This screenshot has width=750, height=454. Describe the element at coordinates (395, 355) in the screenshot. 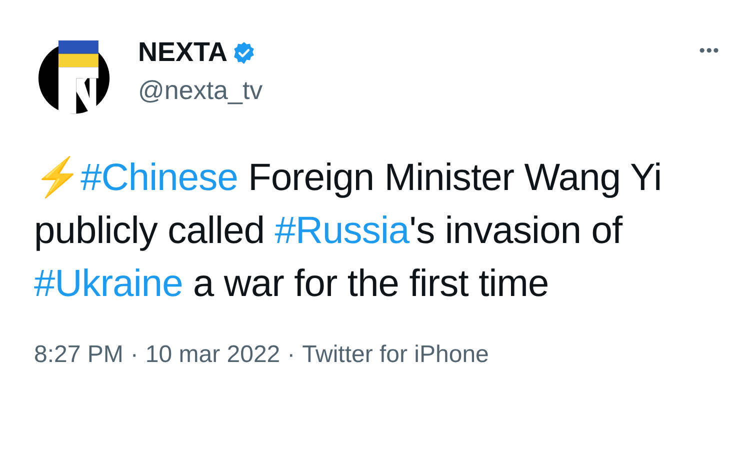

I see `source-link: Twitter for iPhone` at that location.